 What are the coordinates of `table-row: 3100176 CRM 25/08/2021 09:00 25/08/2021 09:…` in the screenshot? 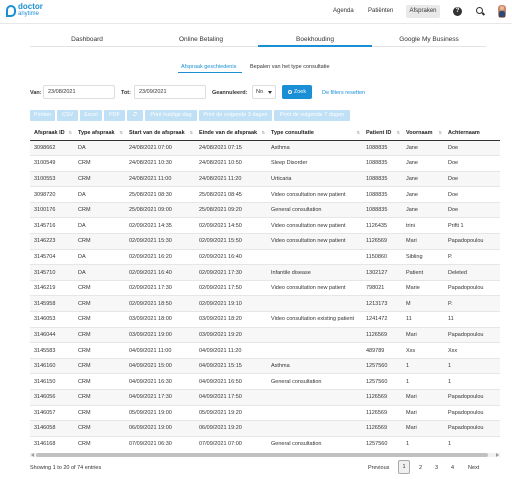 It's located at (265, 209).